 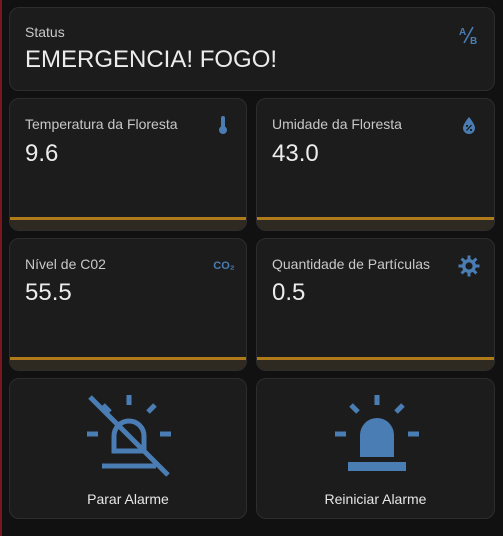 What do you see at coordinates (473, 41) in the screenshot?
I see `svg-text: B` at bounding box center [473, 41].